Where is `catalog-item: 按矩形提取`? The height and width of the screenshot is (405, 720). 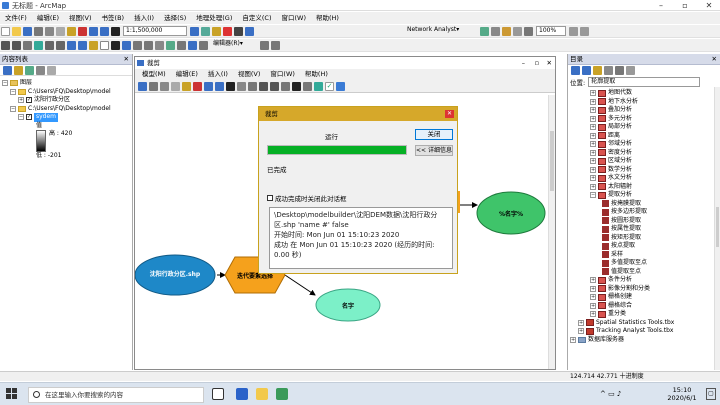
catalog-item: 按矩形提取 is located at coordinates (644, 238).